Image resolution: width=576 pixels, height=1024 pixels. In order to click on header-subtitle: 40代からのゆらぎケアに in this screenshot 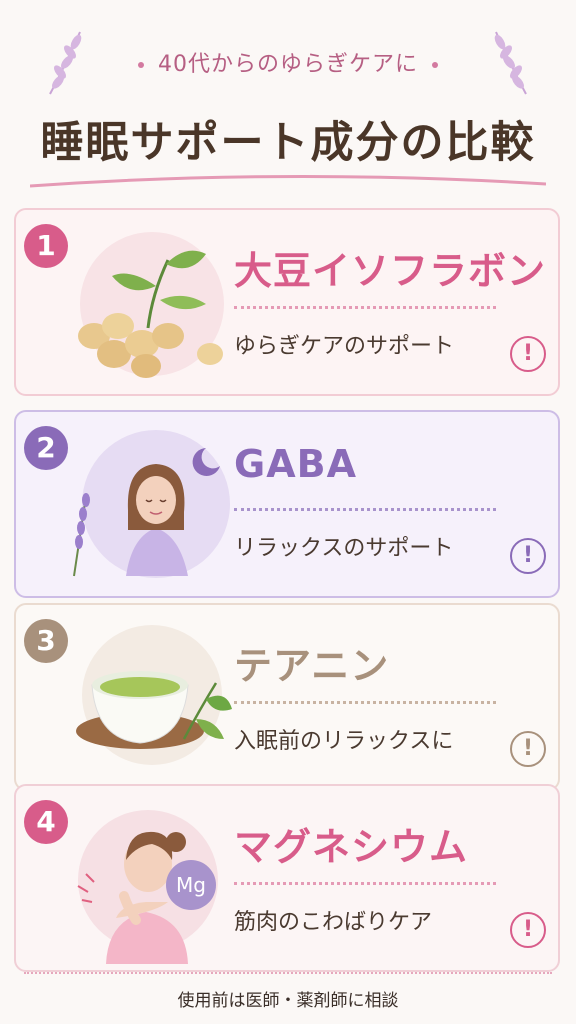, I will do `click(288, 62)`.